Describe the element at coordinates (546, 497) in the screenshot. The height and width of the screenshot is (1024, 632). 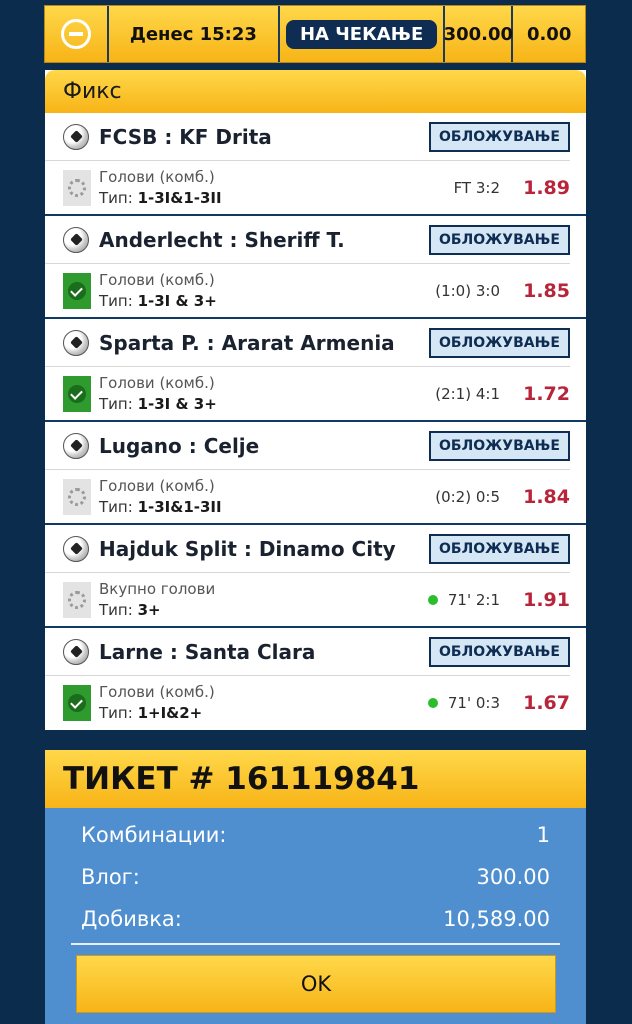
I see `odd-value: 1.84` at that location.